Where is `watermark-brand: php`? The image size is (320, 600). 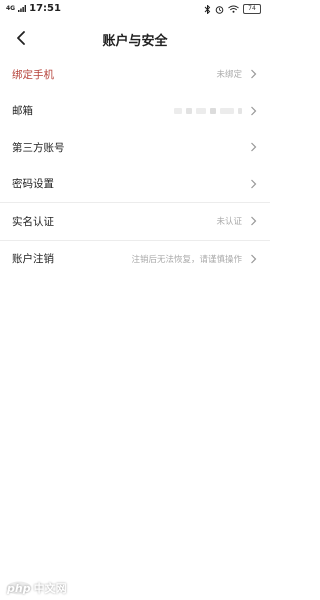
watermark-brand: php is located at coordinates (19, 588).